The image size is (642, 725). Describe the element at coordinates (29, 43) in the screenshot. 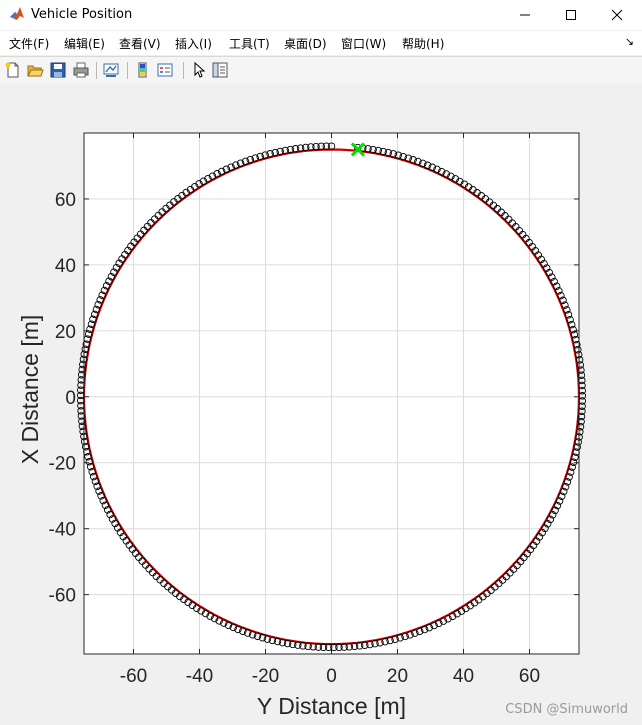

I see `menu-file: 文件(F)` at that location.